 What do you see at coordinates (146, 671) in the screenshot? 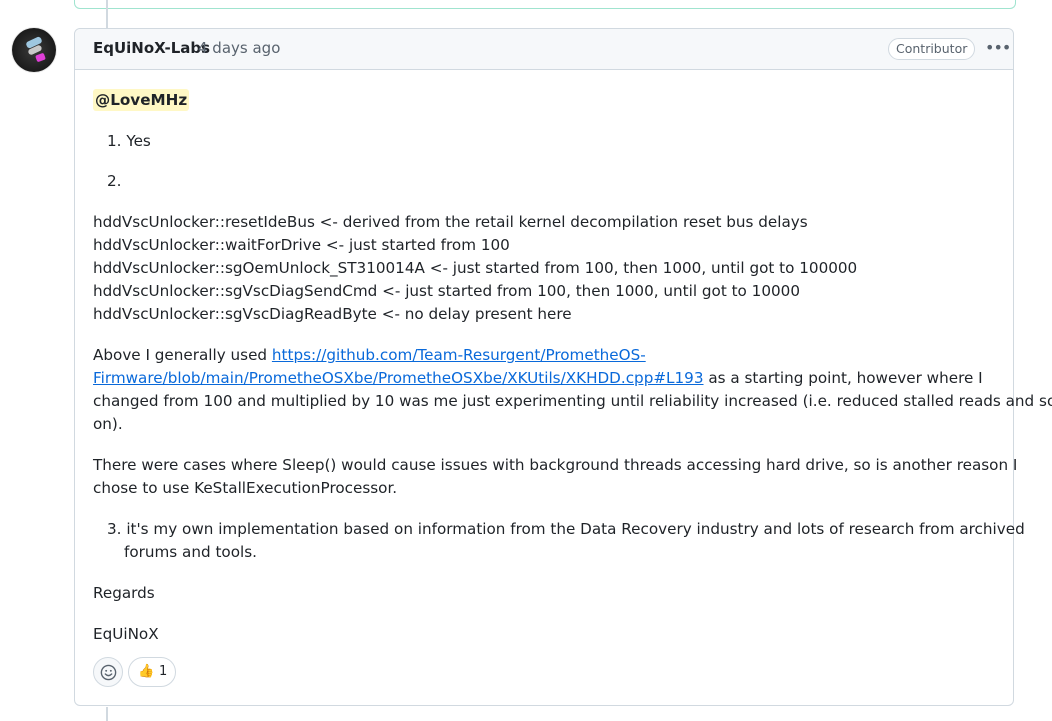
I see `thumbs-up-icon: 👍` at bounding box center [146, 671].